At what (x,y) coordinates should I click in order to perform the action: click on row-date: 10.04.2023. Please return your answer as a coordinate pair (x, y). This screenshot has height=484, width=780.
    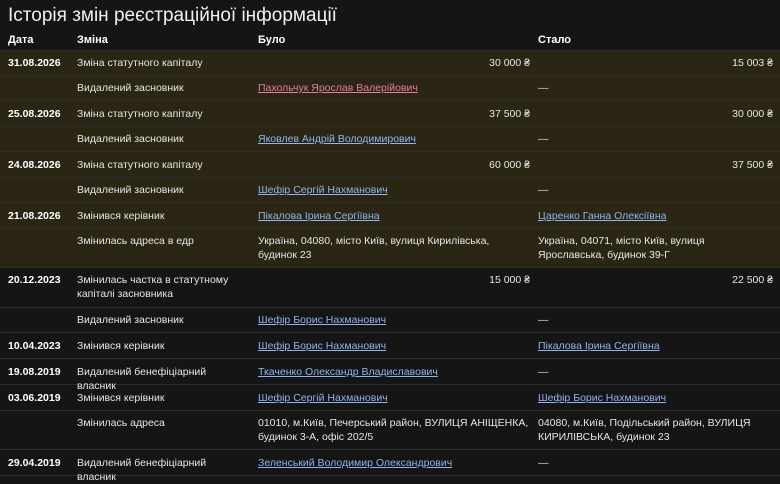
    Looking at the image, I should click on (34, 346).